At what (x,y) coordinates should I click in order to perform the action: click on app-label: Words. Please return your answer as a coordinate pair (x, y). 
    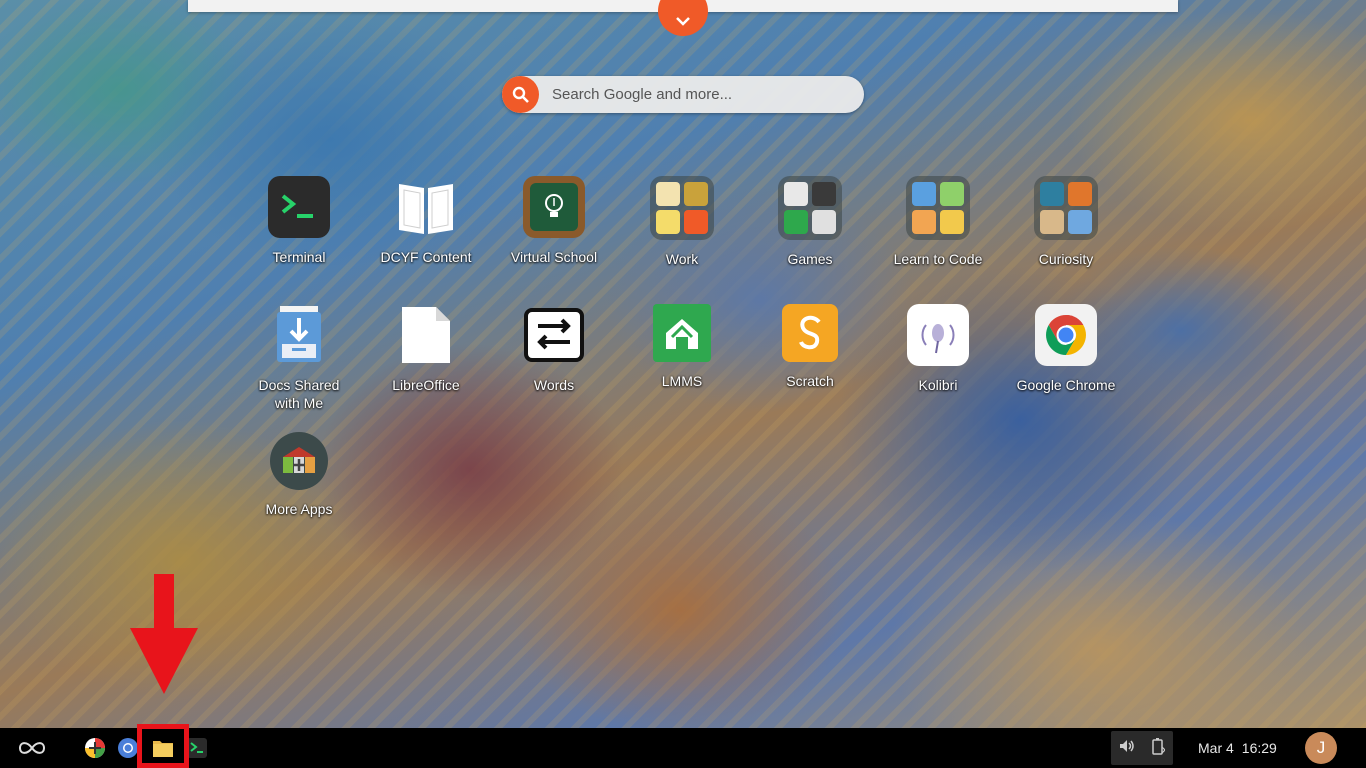
    Looking at the image, I should click on (554, 385).